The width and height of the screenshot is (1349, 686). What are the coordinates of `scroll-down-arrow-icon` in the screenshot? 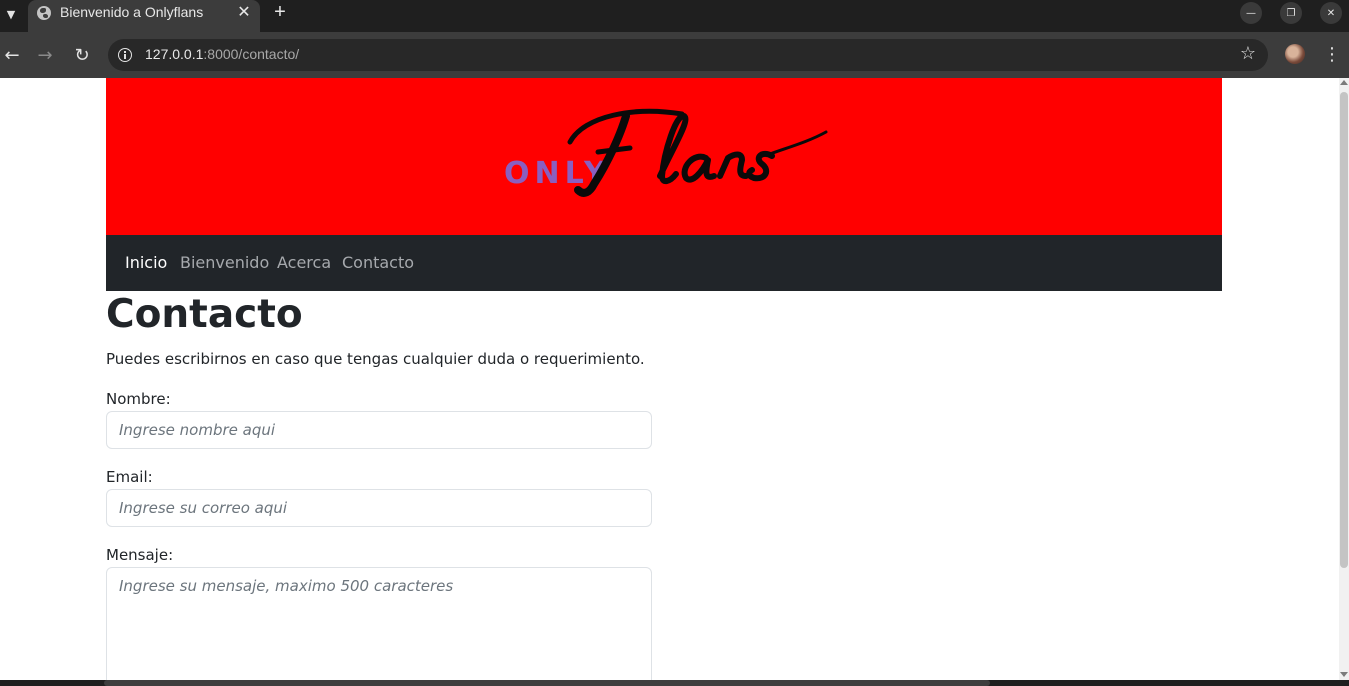 It's located at (1344, 674).